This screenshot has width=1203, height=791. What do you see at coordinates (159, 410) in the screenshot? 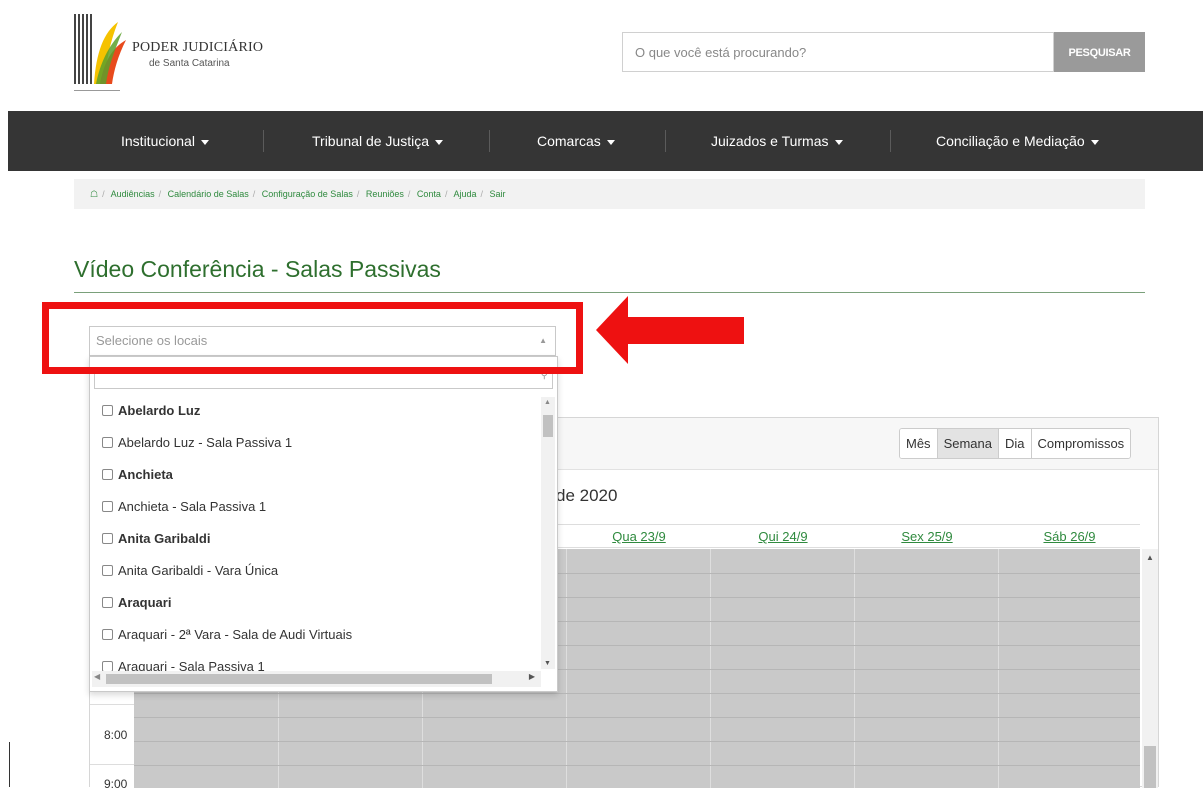
I see `option-label: Abelardo Luz` at bounding box center [159, 410].